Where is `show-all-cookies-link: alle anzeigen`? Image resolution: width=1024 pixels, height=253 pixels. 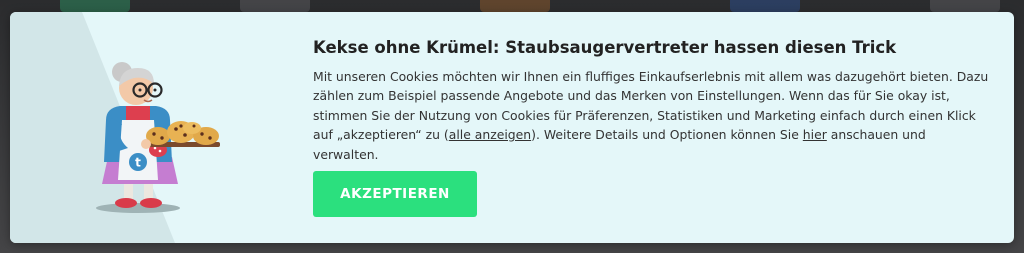
show-all-cookies-link: alle anzeigen is located at coordinates (490, 134).